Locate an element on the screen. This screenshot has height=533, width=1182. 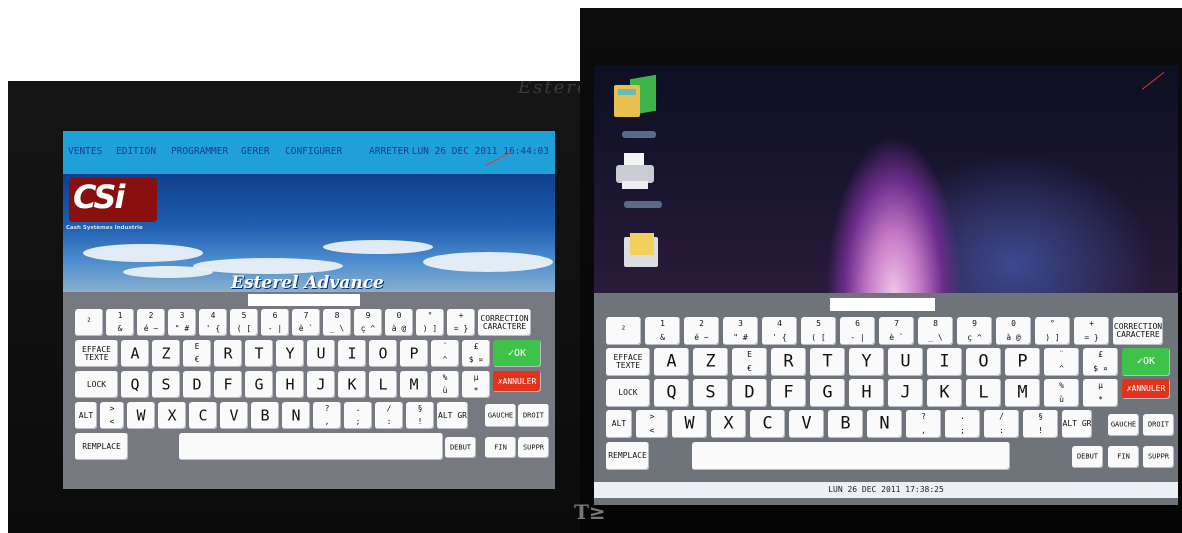
key-row1-3: 3 " # is located at coordinates (182, 322).